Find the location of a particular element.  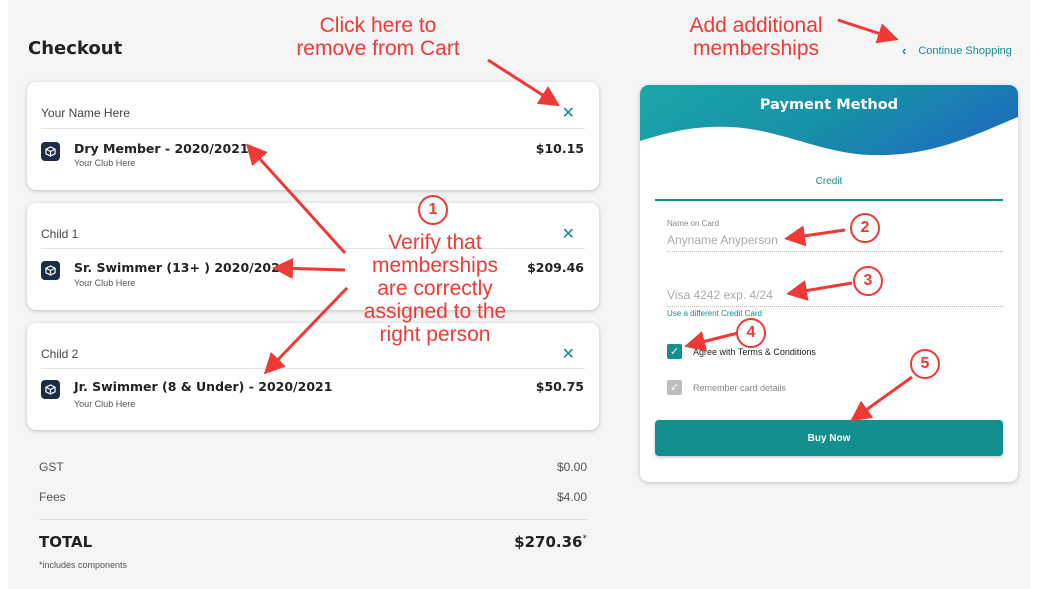

total-row: TOTAL $270.36* is located at coordinates (313, 542).